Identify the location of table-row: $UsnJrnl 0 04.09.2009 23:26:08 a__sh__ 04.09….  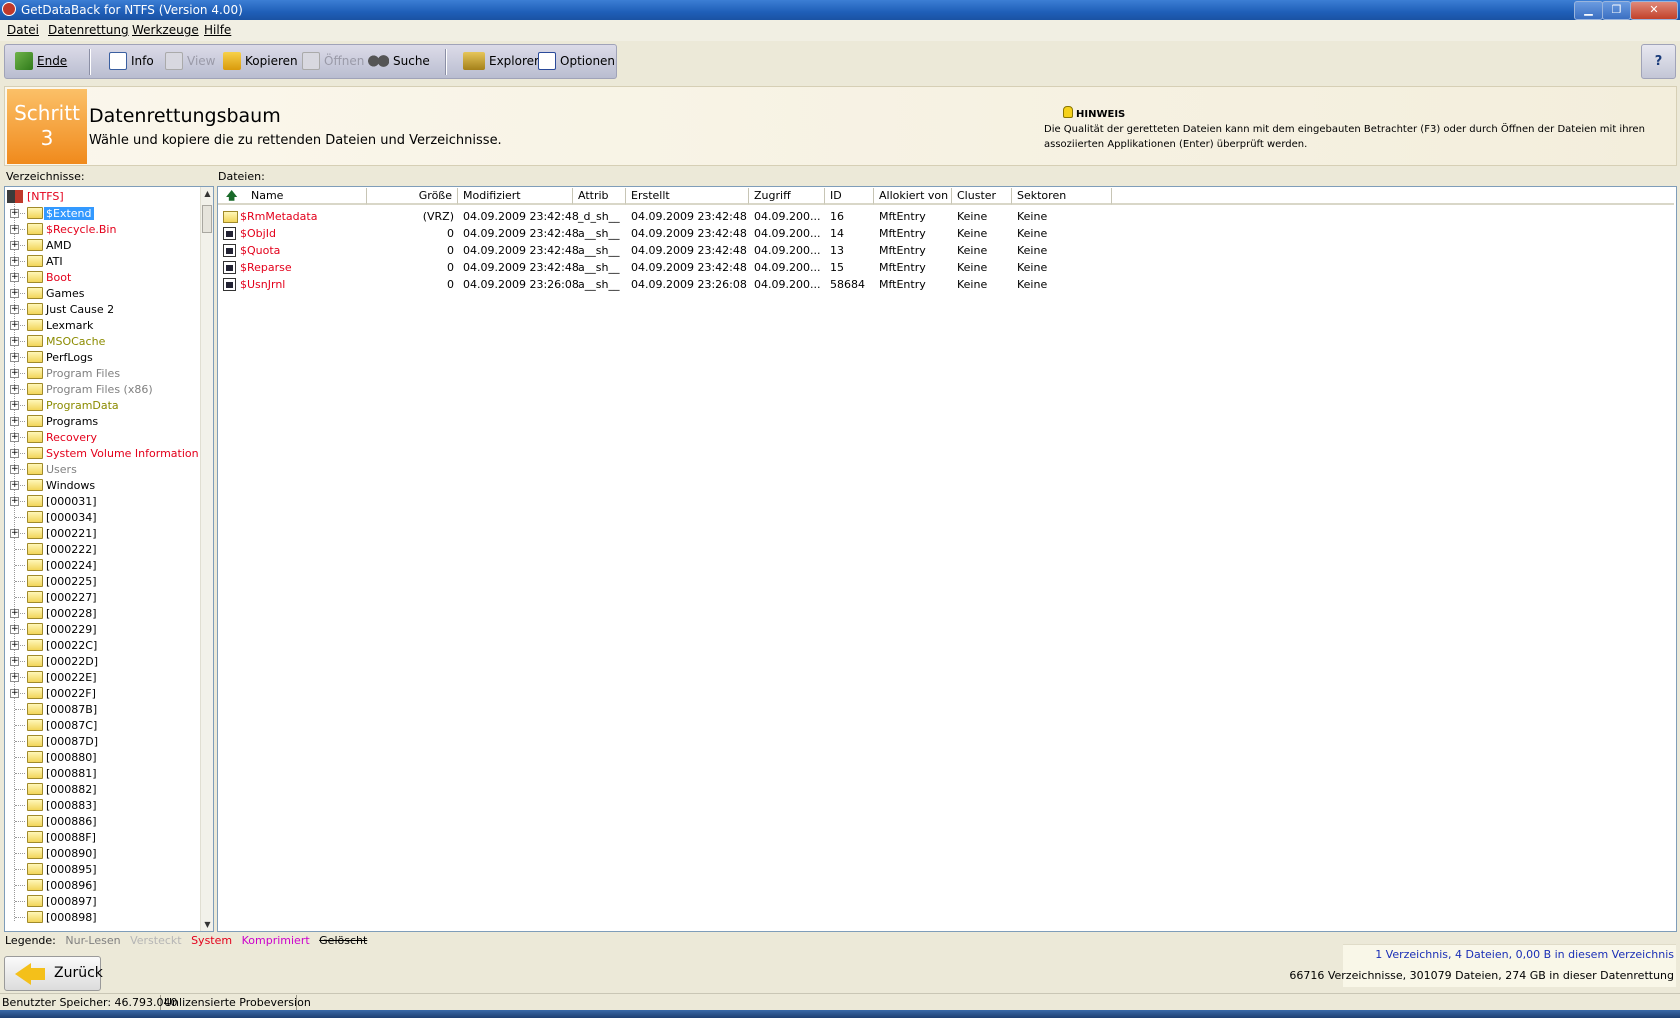
(946, 284).